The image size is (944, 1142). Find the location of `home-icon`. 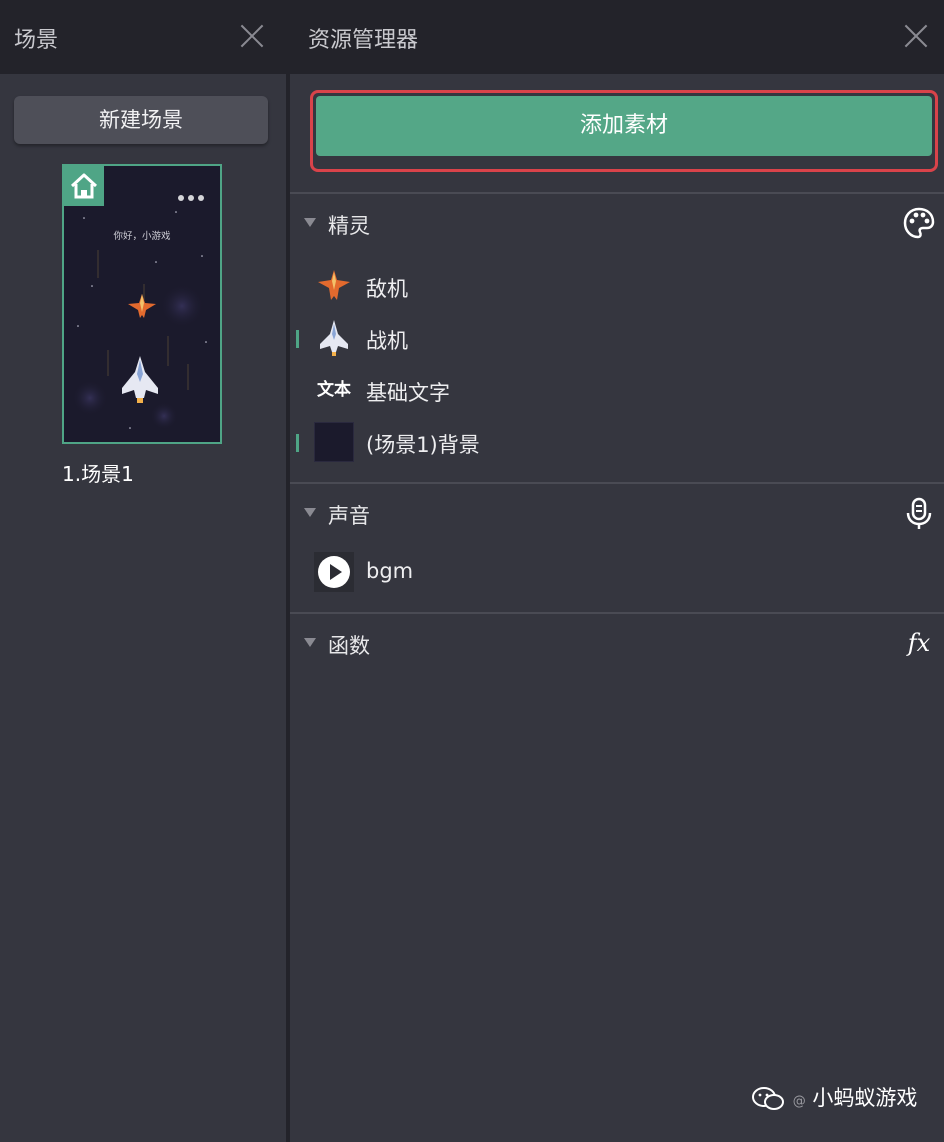

home-icon is located at coordinates (84, 186).